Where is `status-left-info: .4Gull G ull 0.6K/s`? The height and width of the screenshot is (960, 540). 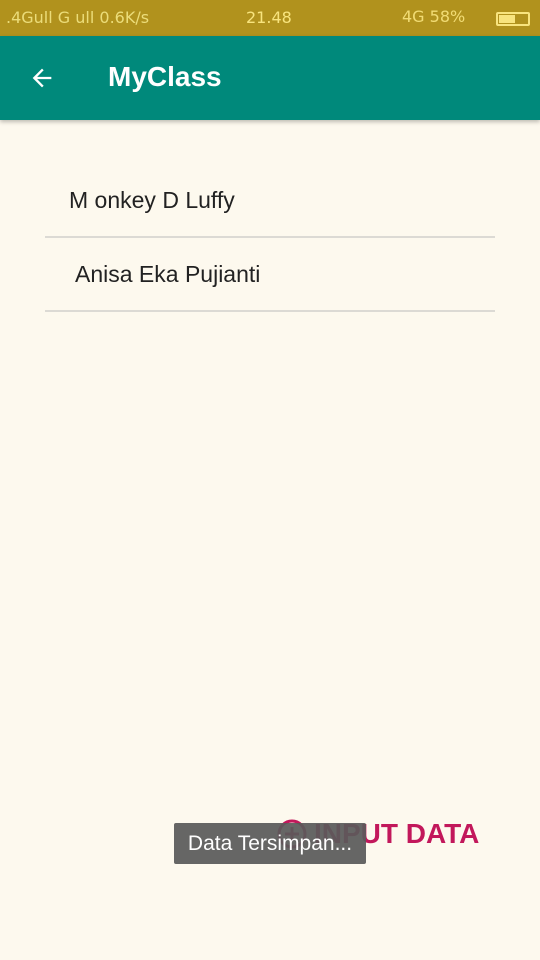
status-left-info: .4Gull G ull 0.6K/s is located at coordinates (78, 17).